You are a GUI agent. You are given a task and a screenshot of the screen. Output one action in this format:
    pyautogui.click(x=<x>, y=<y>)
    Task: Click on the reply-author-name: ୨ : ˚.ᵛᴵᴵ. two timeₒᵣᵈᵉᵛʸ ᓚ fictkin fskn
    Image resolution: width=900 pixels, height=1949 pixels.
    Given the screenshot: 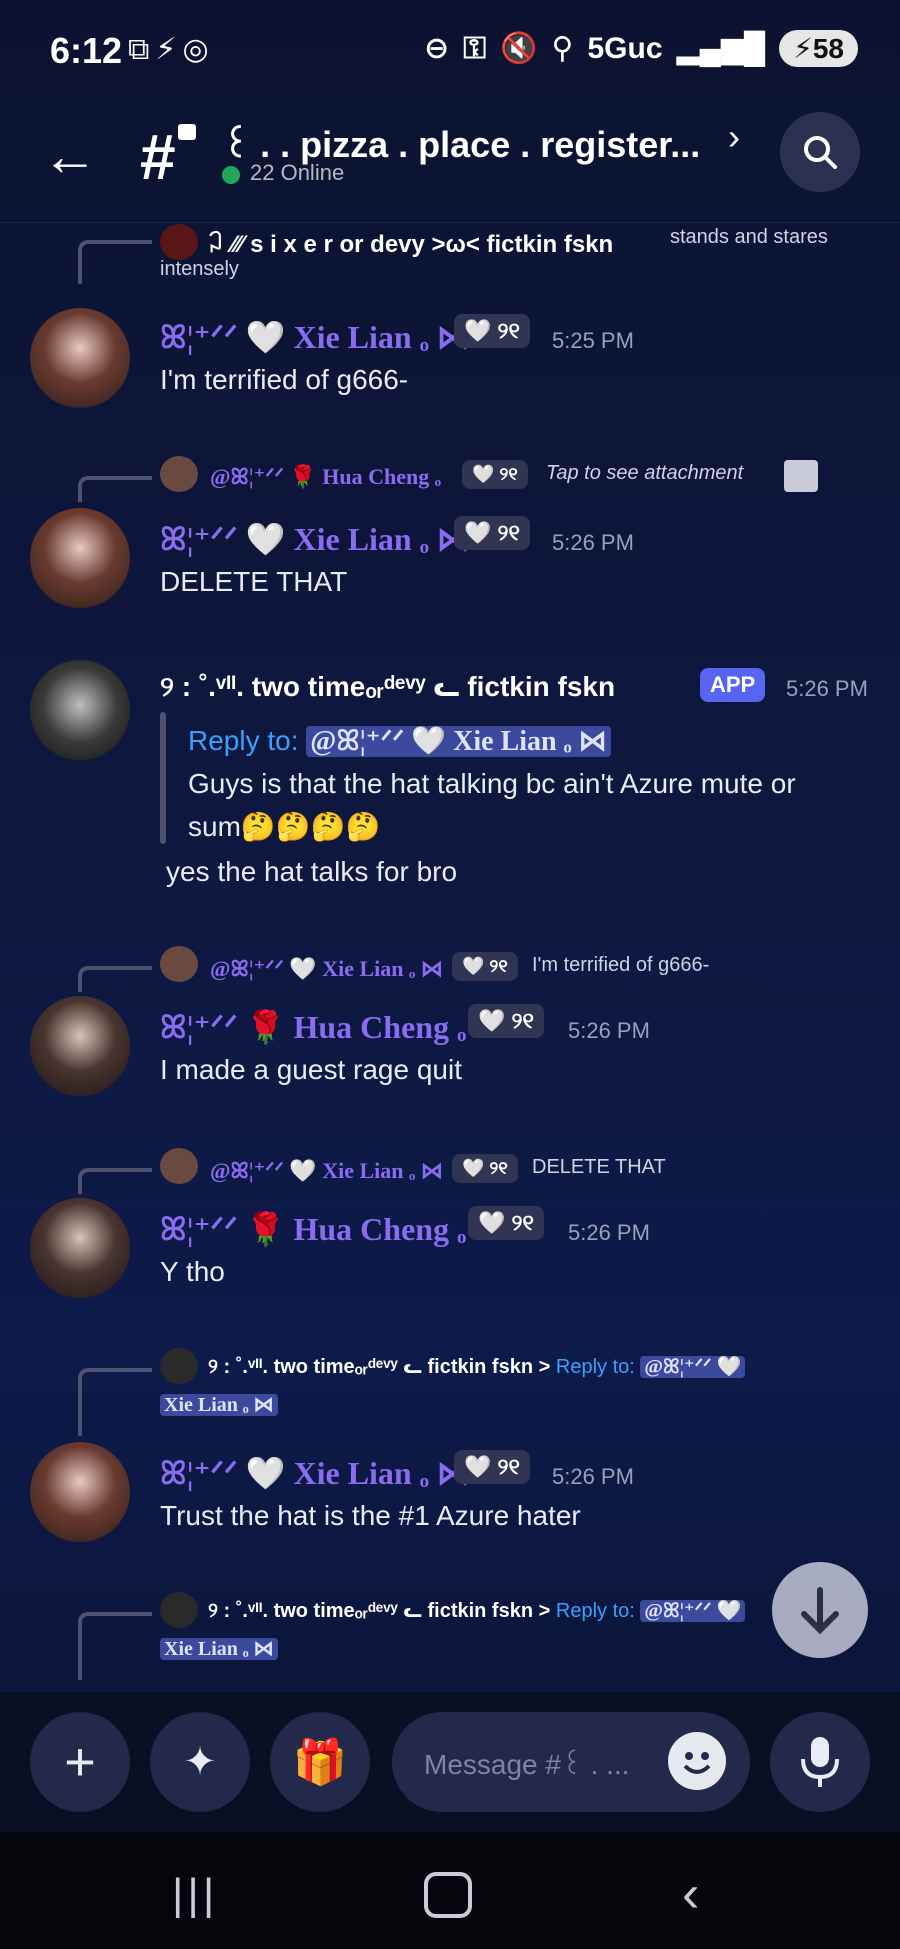 What is the action you would take?
    pyautogui.click(x=371, y=1367)
    